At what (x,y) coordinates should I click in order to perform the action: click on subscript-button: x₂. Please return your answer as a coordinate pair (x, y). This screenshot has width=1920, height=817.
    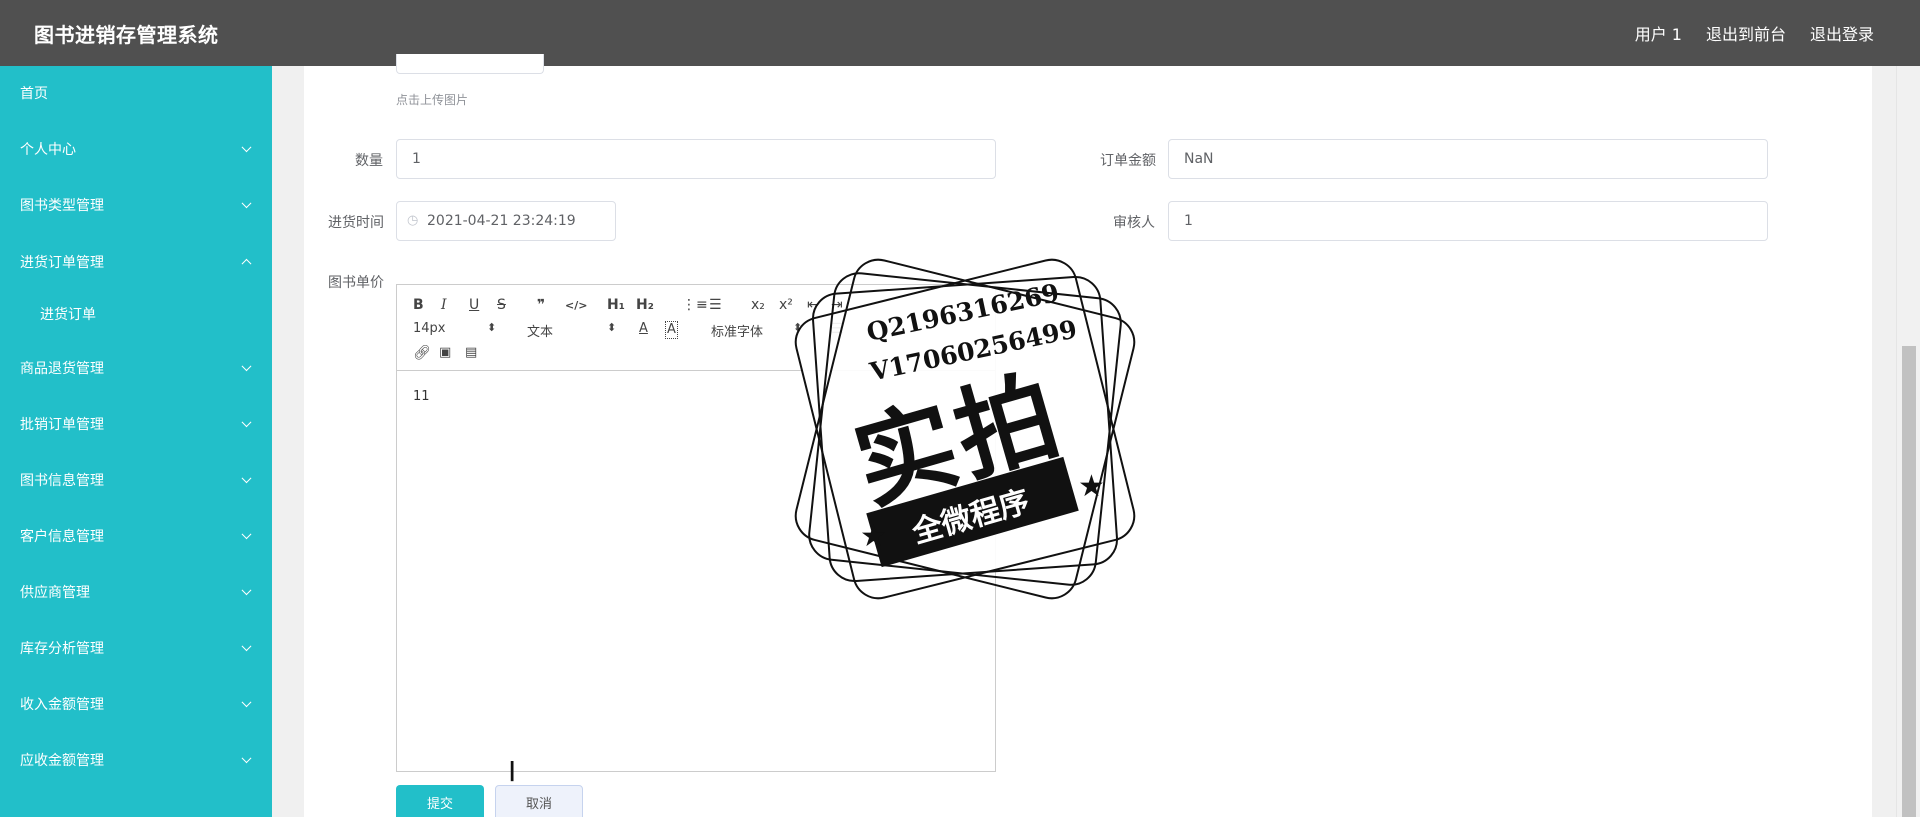
    Looking at the image, I should click on (758, 305).